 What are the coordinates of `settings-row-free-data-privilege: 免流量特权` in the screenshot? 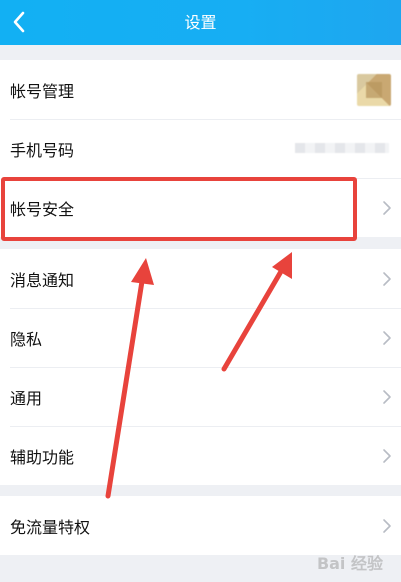 It's located at (200, 525).